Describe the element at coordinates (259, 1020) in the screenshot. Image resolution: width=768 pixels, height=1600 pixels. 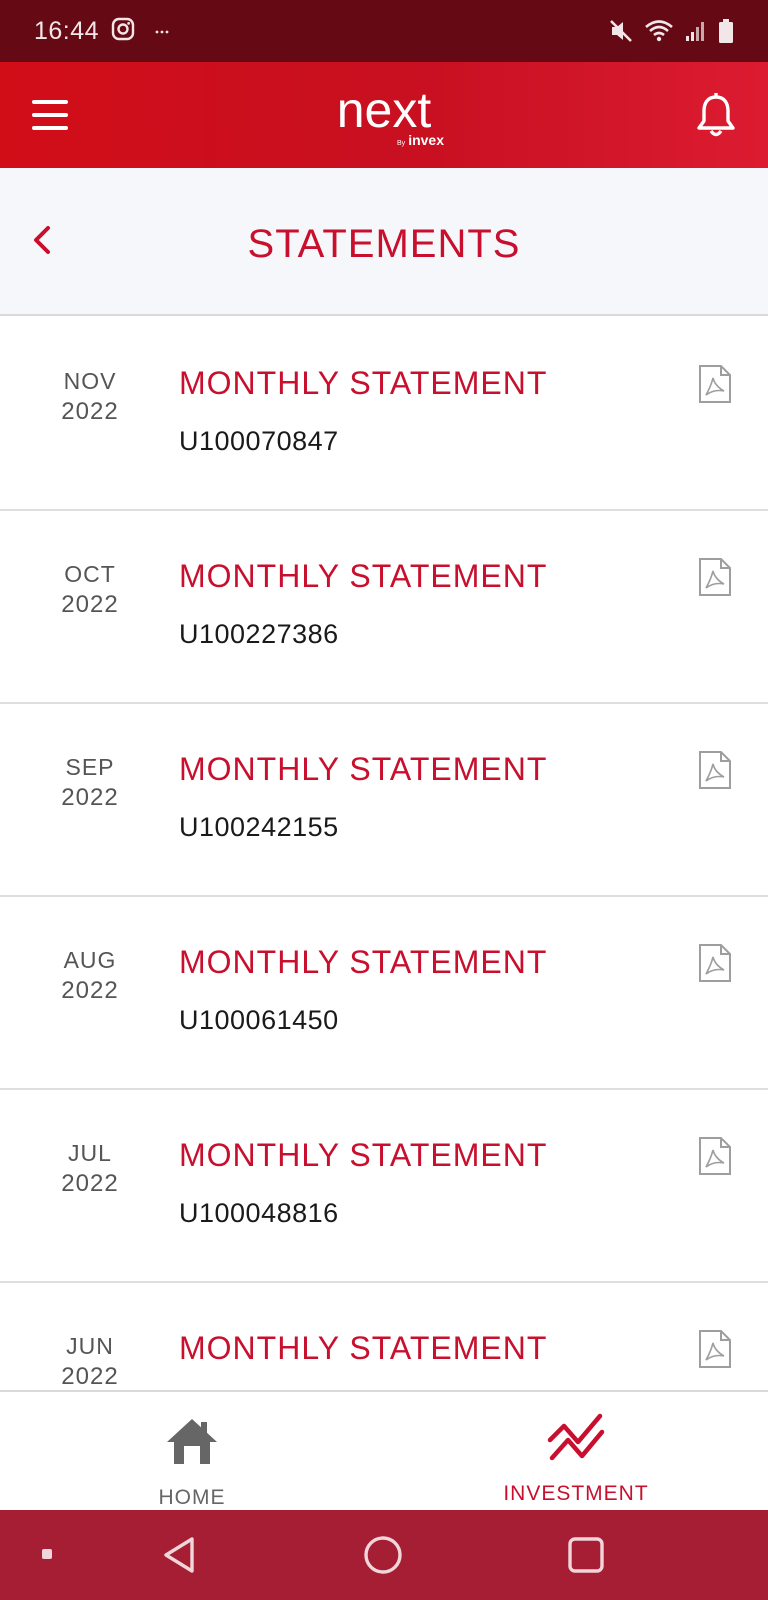
I see `statement-number: U100061450` at that location.